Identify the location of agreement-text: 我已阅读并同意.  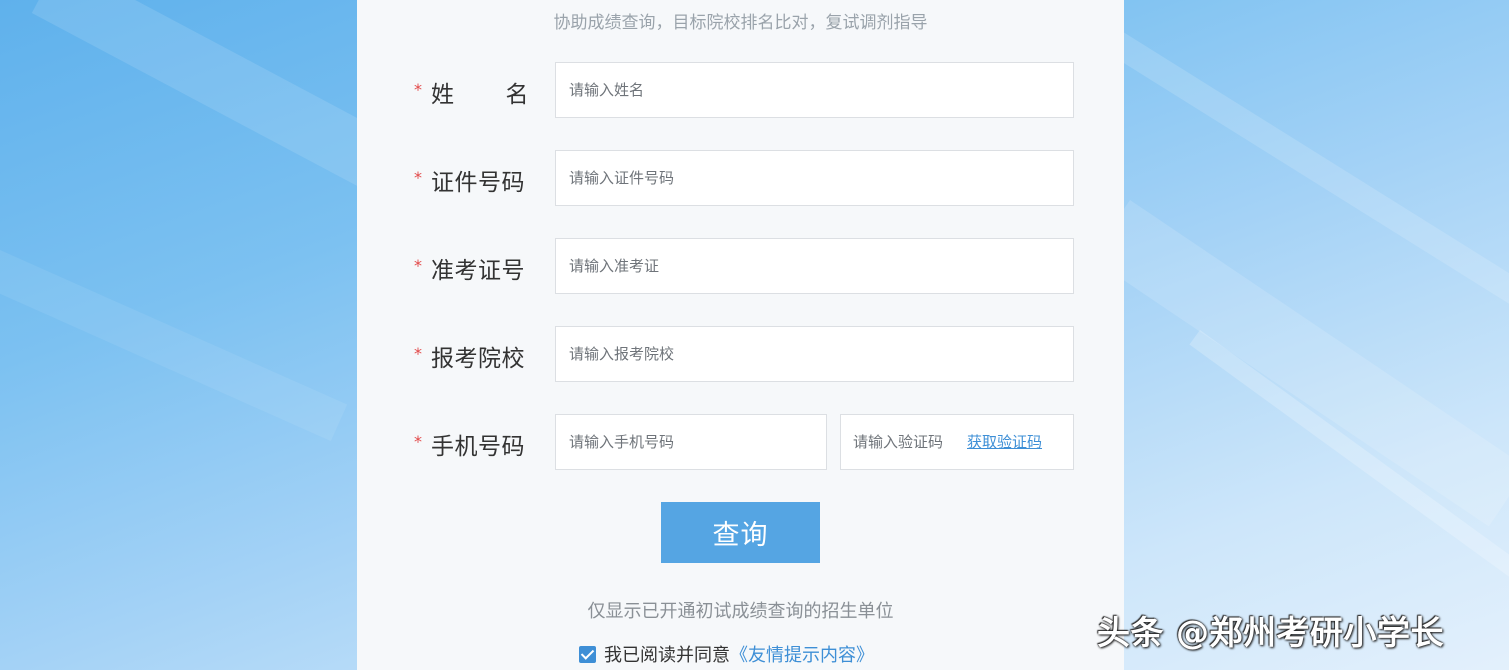
(667, 655).